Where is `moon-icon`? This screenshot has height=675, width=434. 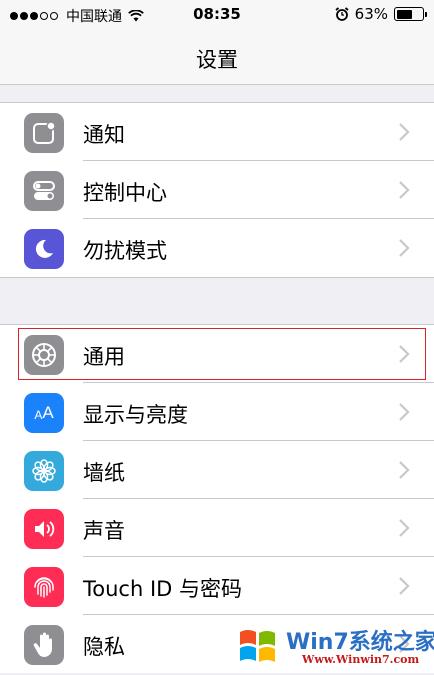 moon-icon is located at coordinates (44, 249).